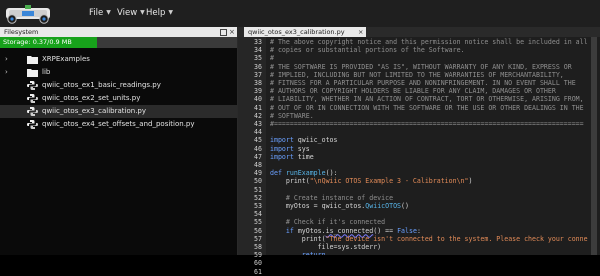  Describe the element at coordinates (101, 85) in the screenshot. I see `file-name: qwiic_otos_ex1_basic_readings.py` at that location.